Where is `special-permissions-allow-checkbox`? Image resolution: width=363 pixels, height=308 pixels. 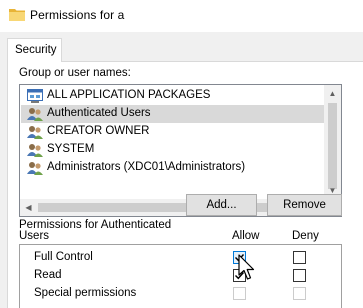 special-permissions-allow-checkbox is located at coordinates (239, 293).